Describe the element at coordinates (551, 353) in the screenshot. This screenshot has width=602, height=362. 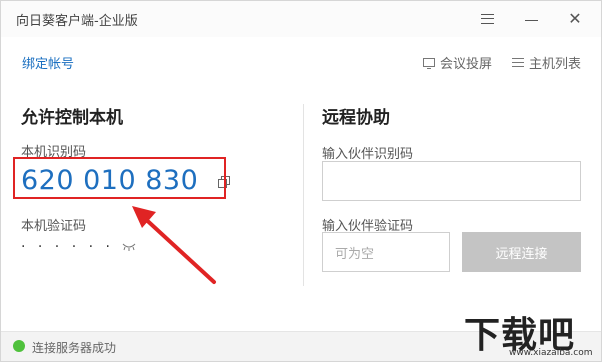
I see `watermark-url: www.xiazaiba.com` at that location.